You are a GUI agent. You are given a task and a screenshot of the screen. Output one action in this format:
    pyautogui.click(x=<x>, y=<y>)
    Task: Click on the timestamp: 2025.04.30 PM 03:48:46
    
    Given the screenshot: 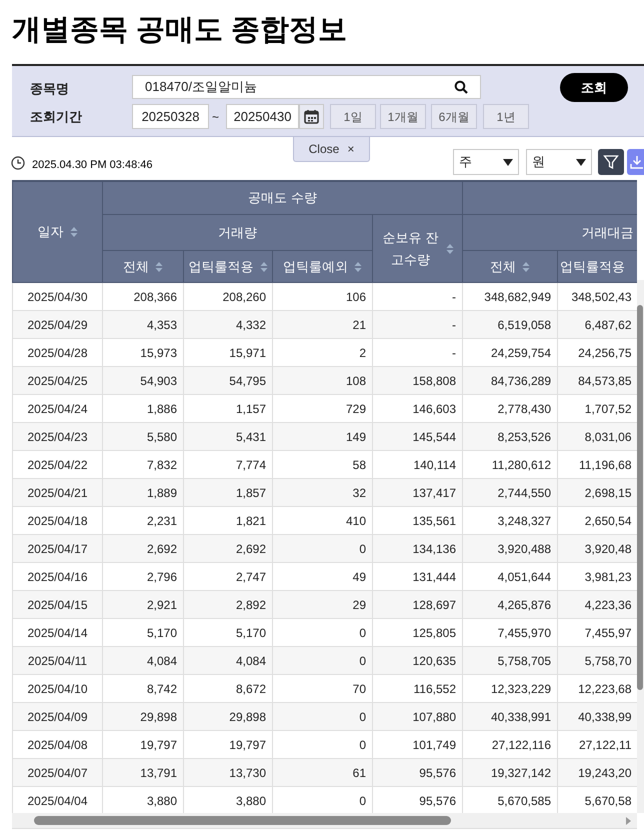 What is the action you would take?
    pyautogui.click(x=92, y=165)
    